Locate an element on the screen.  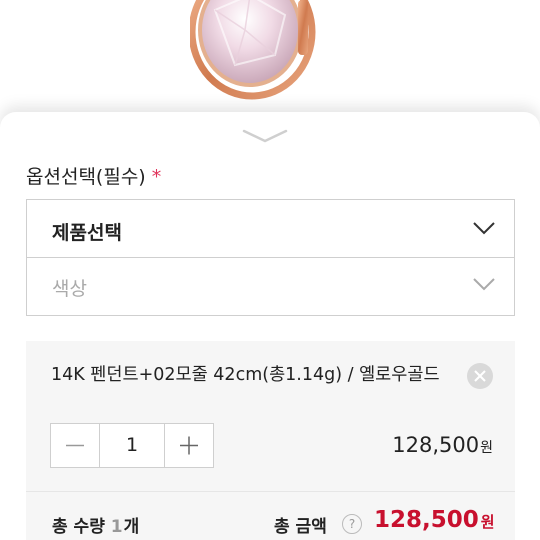
product-select: 제품선택 is located at coordinates (270, 228).